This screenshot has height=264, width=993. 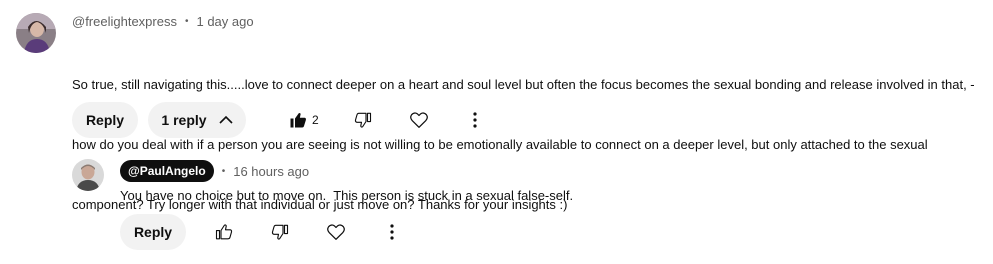 I want to click on reply-author-handle: @PaulAngelo, so click(x=167, y=171).